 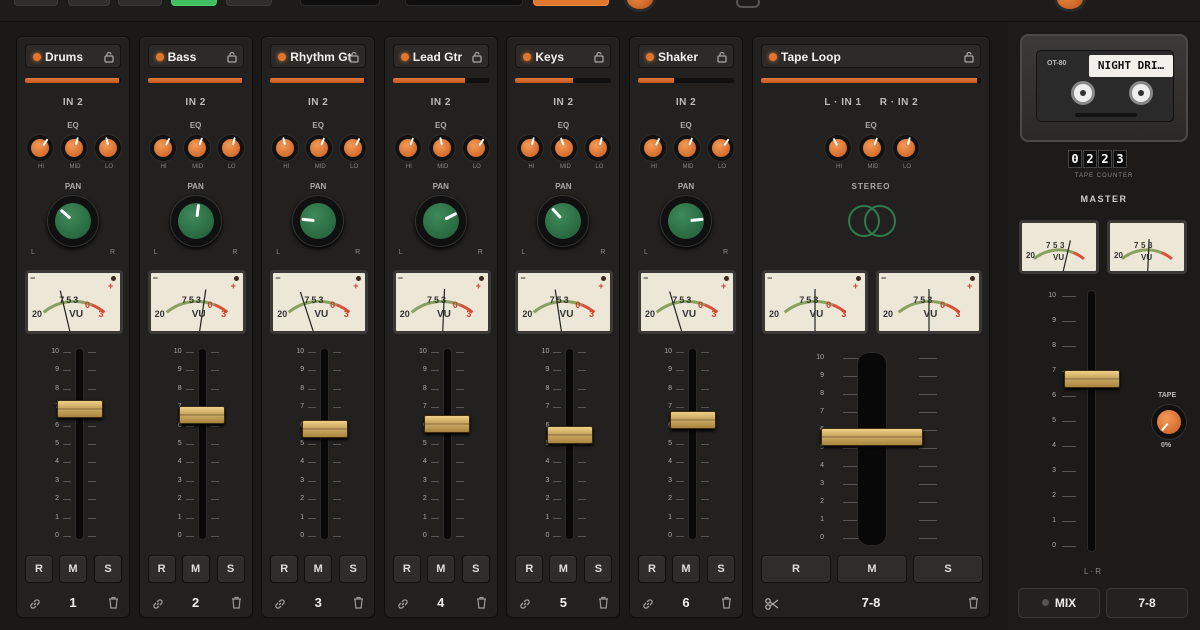 What do you see at coordinates (686, 56) in the screenshot?
I see `channel-name-field: Shaker` at bounding box center [686, 56].